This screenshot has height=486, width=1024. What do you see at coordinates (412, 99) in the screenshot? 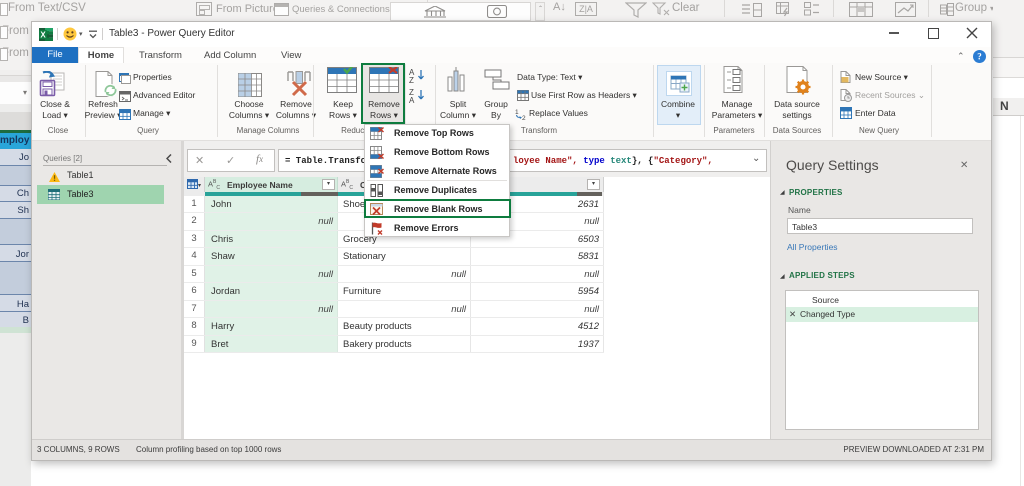
I see `svg-text: A` at bounding box center [412, 99].